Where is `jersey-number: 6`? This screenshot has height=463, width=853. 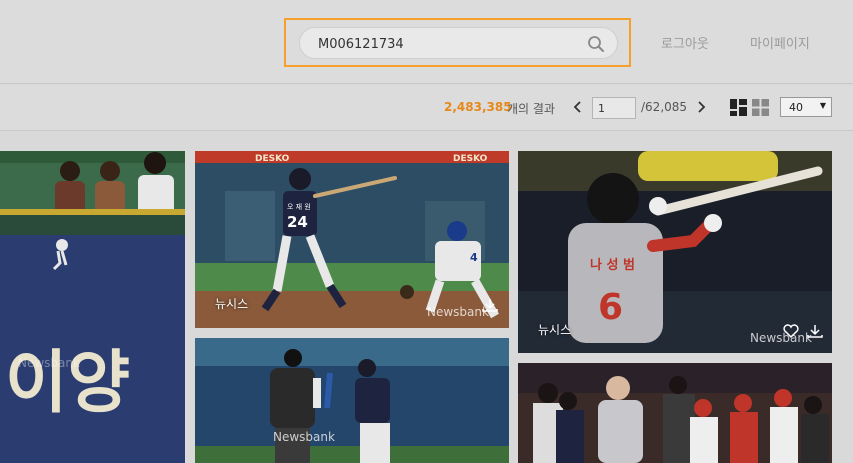 jersey-number: 6 is located at coordinates (610, 307).